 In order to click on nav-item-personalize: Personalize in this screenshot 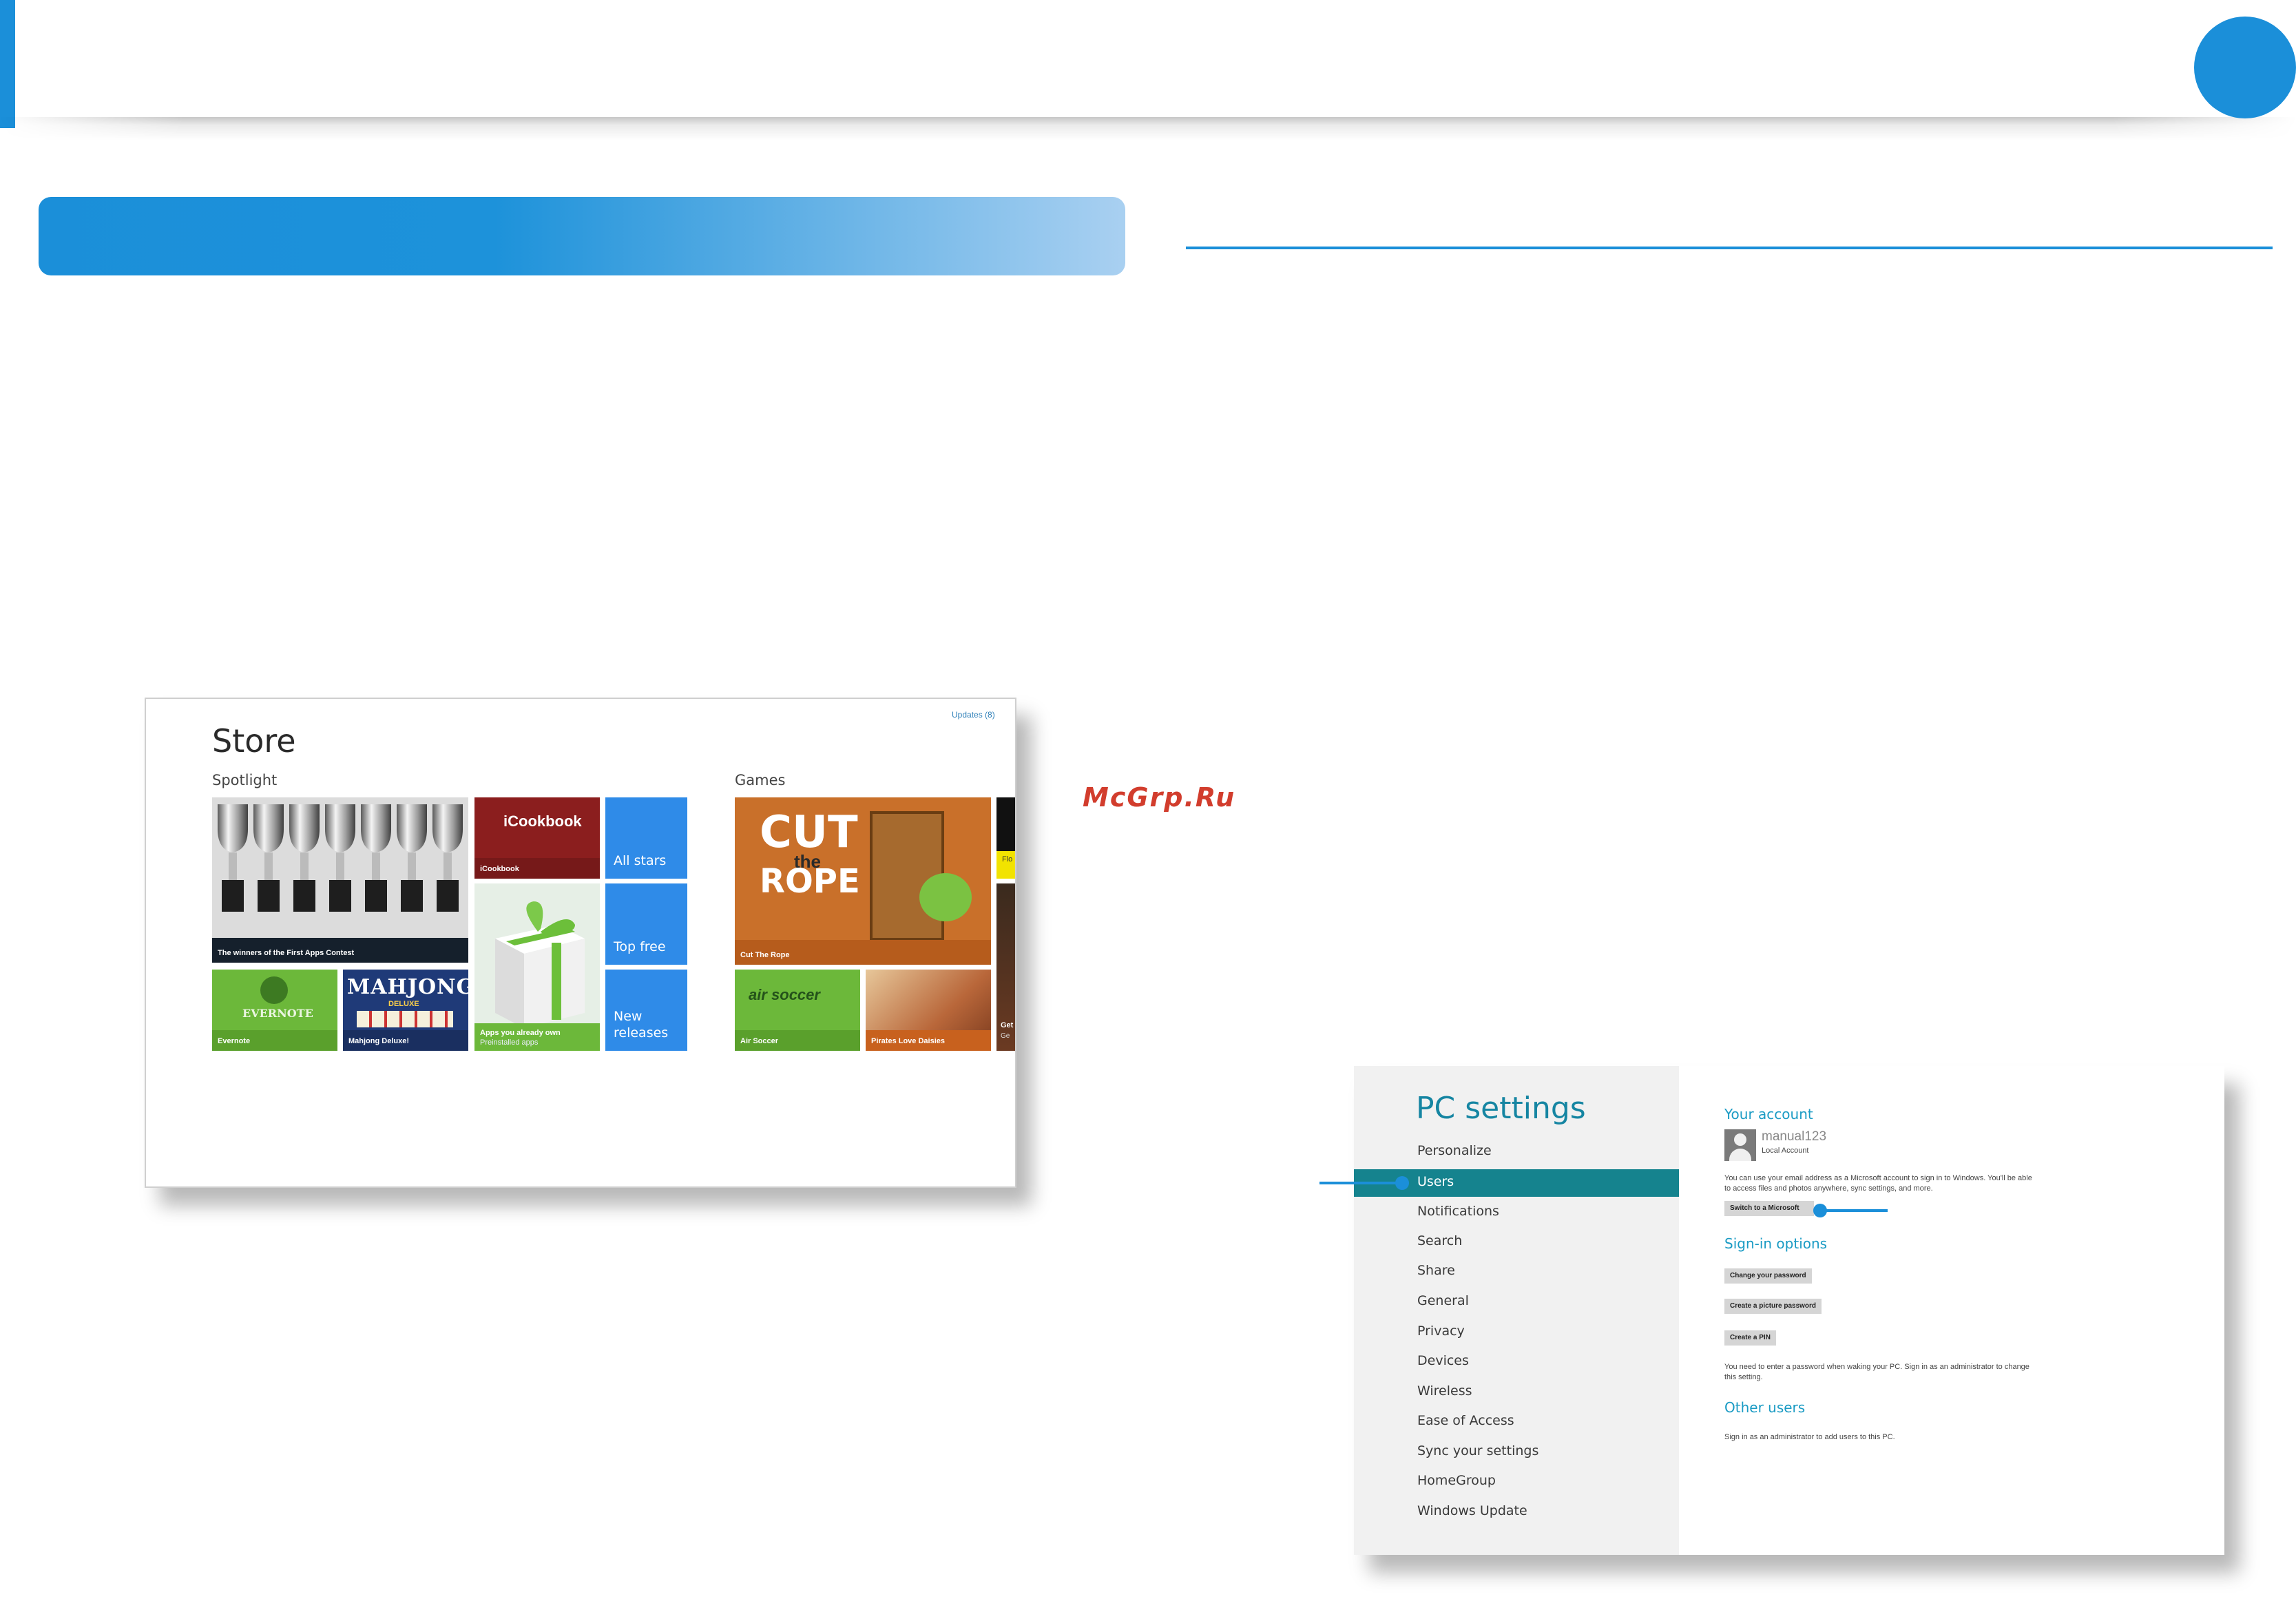, I will do `click(1454, 1150)`.